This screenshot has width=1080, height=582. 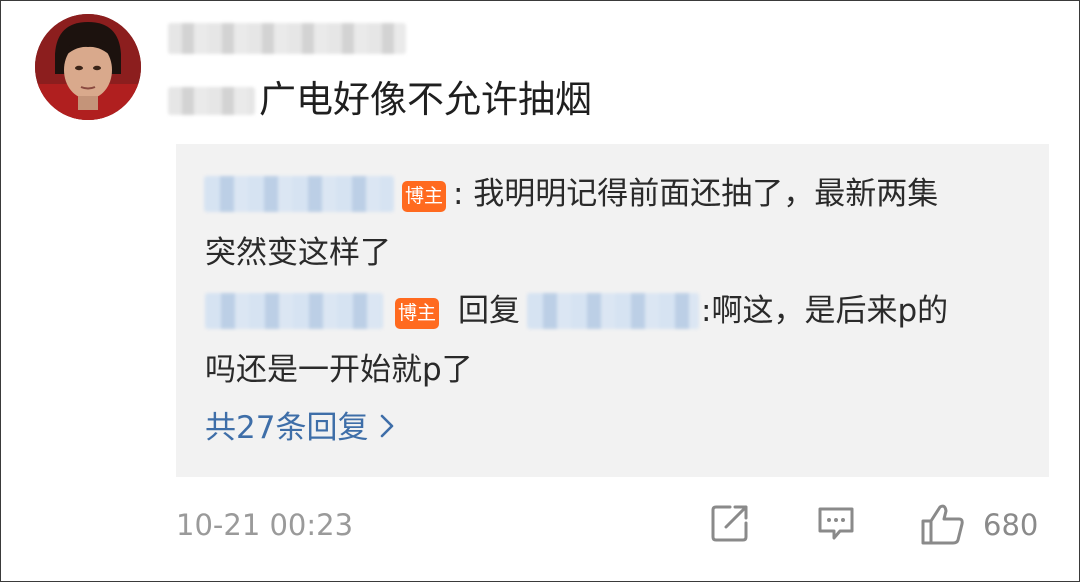 What do you see at coordinates (294, 311) in the screenshot?
I see `reply2-username-redacted` at bounding box center [294, 311].